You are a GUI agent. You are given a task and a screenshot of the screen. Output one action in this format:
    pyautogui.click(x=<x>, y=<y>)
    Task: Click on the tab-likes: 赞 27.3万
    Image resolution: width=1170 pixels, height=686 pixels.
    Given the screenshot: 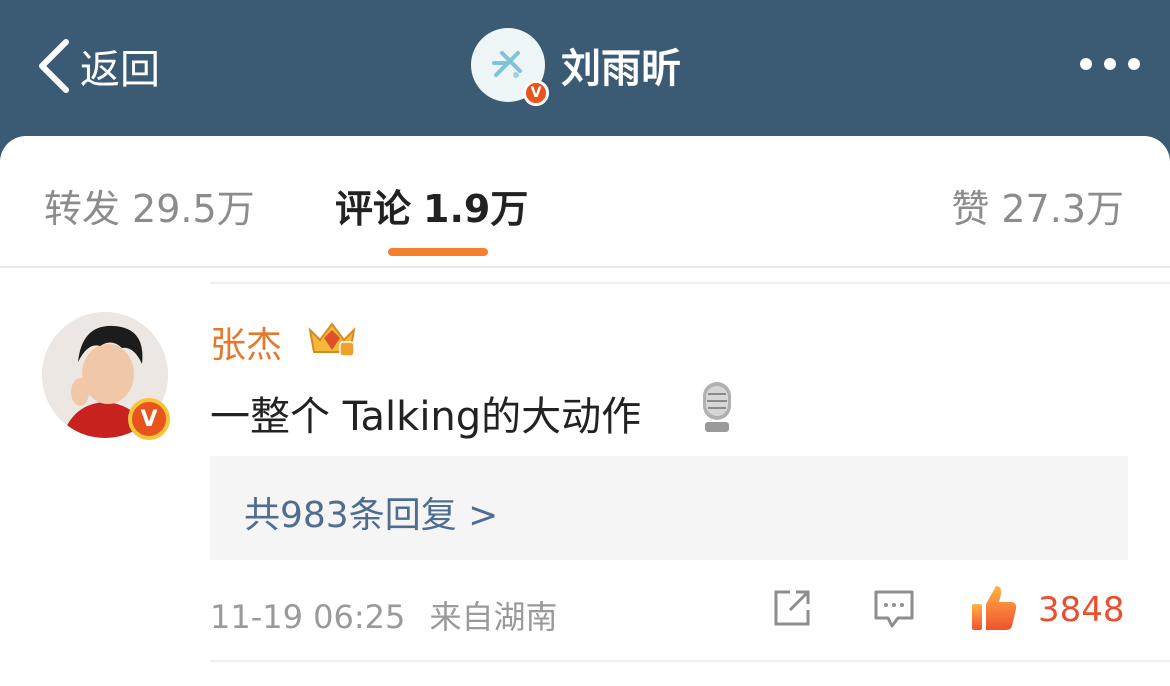 What is the action you would take?
    pyautogui.click(x=1037, y=205)
    